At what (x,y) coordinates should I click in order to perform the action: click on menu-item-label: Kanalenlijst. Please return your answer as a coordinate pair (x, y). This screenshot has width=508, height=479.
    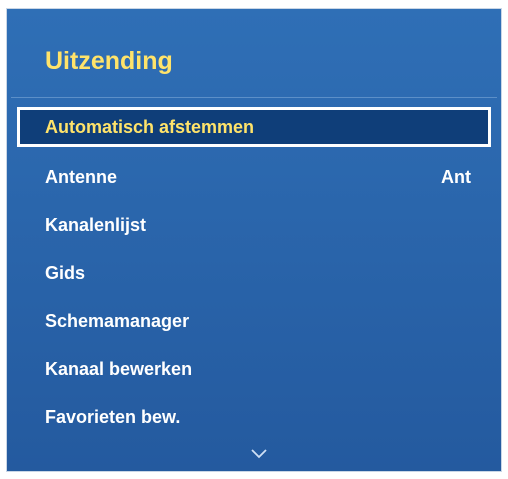
    Looking at the image, I should click on (96, 225).